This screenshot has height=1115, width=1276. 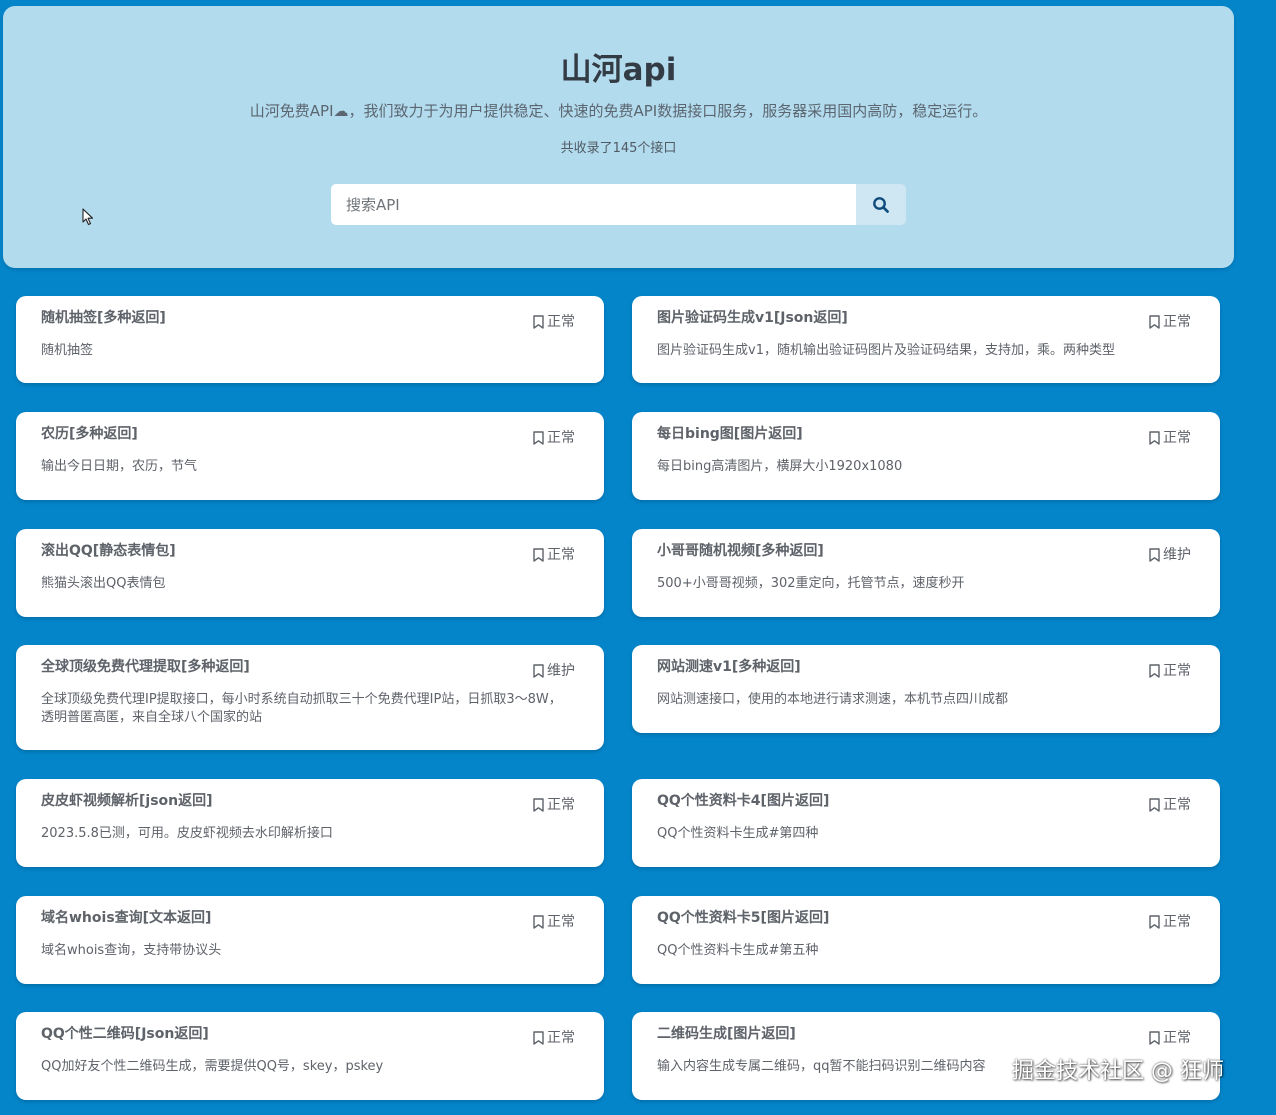 I want to click on api-card-description: 域名whois查询，支持带协议头, so click(x=131, y=950).